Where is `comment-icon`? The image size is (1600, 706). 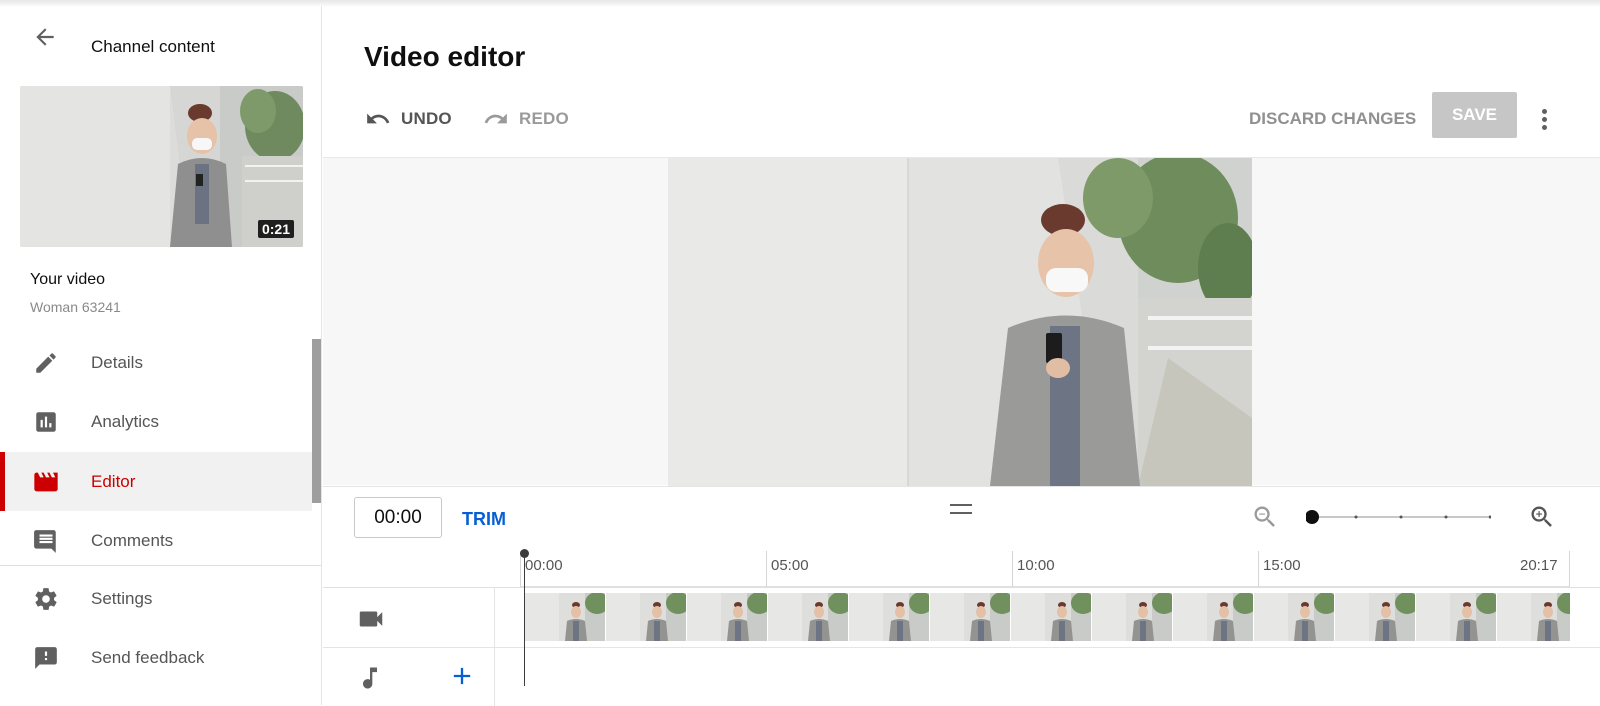
comment-icon is located at coordinates (46, 541).